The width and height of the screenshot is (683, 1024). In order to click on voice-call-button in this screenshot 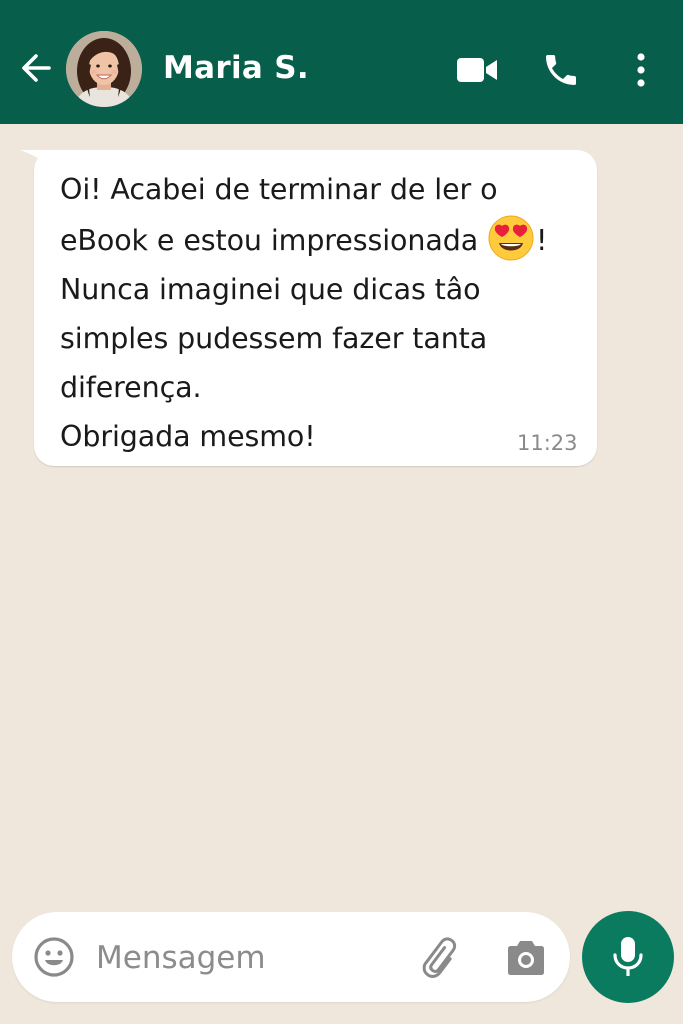, I will do `click(561, 70)`.